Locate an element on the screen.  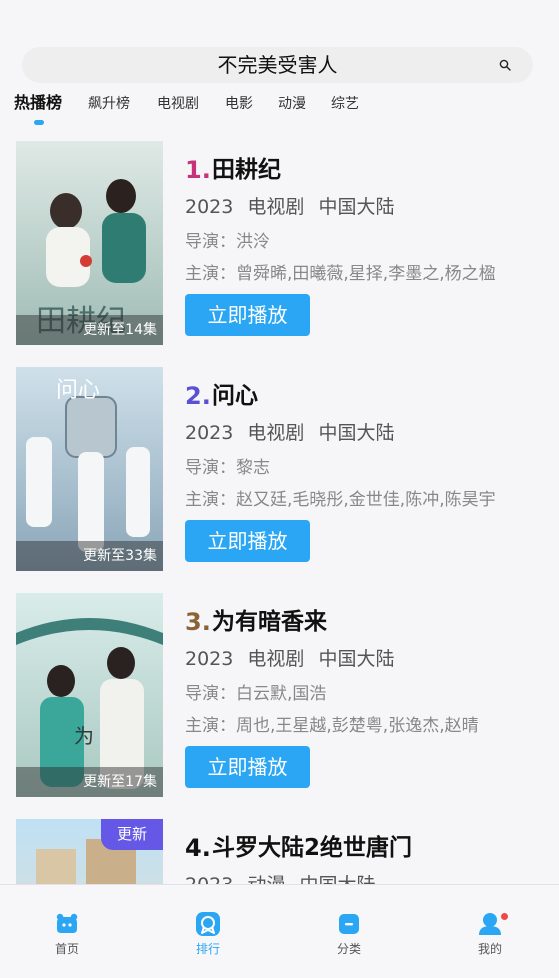
meta-info: 2023 动漫 中国大陆 is located at coordinates (284, 879).